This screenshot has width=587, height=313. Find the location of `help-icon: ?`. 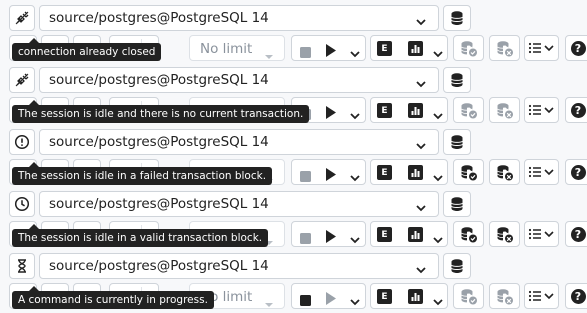

help-icon: ? is located at coordinates (578, 110).